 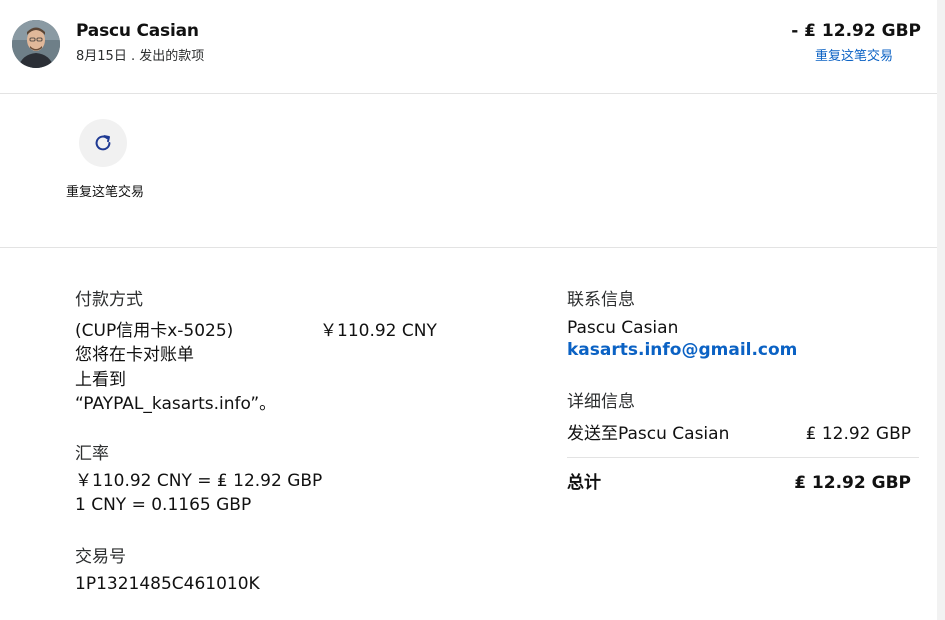 What do you see at coordinates (623, 328) in the screenshot?
I see `contact-name: Pascu Casian` at bounding box center [623, 328].